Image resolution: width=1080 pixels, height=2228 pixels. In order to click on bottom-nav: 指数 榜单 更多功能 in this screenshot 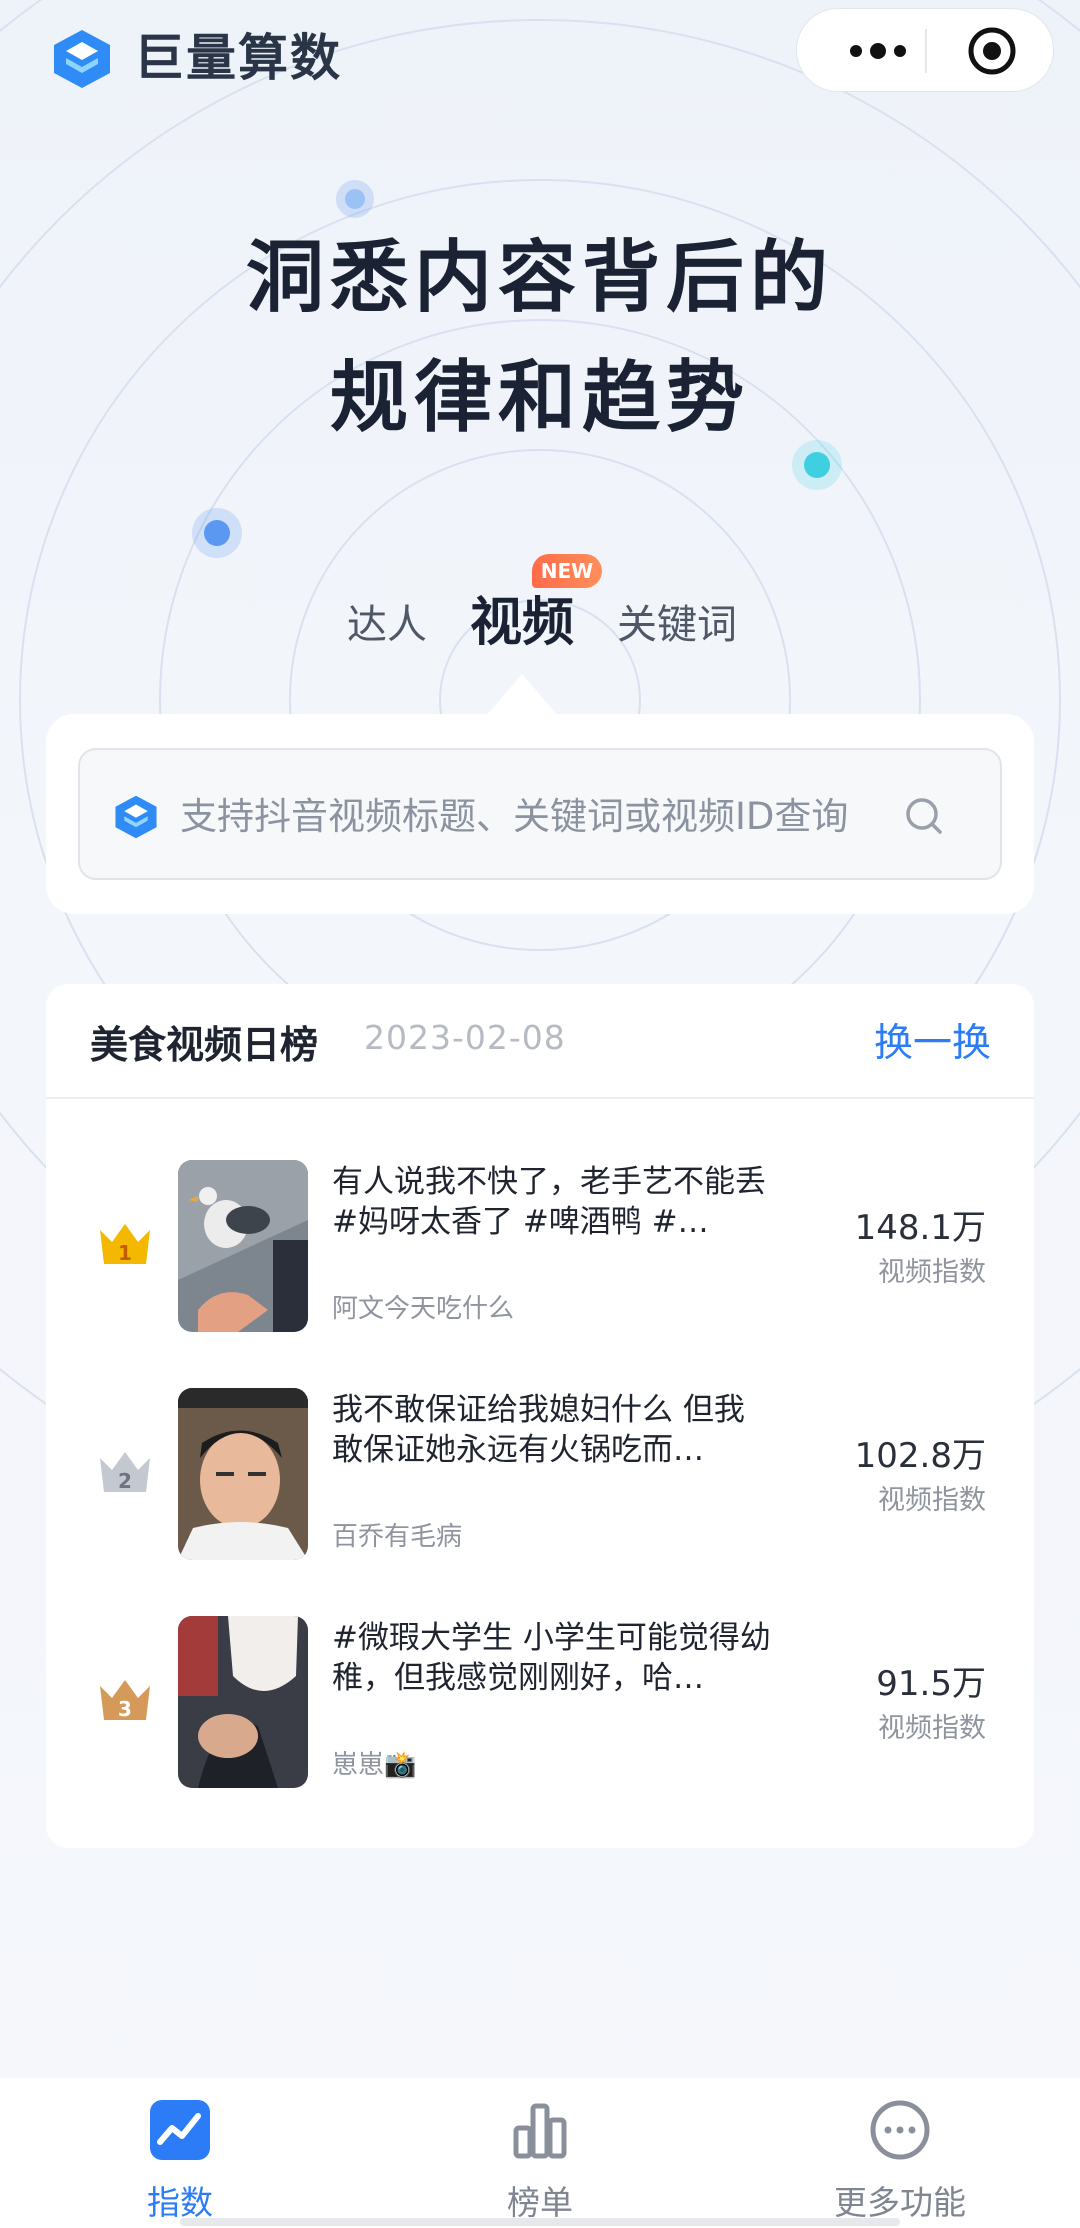, I will do `click(540, 2153)`.